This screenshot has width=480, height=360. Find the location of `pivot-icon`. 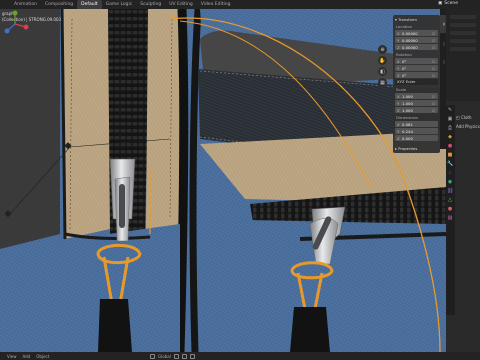

pivot-icon is located at coordinates (176, 356).